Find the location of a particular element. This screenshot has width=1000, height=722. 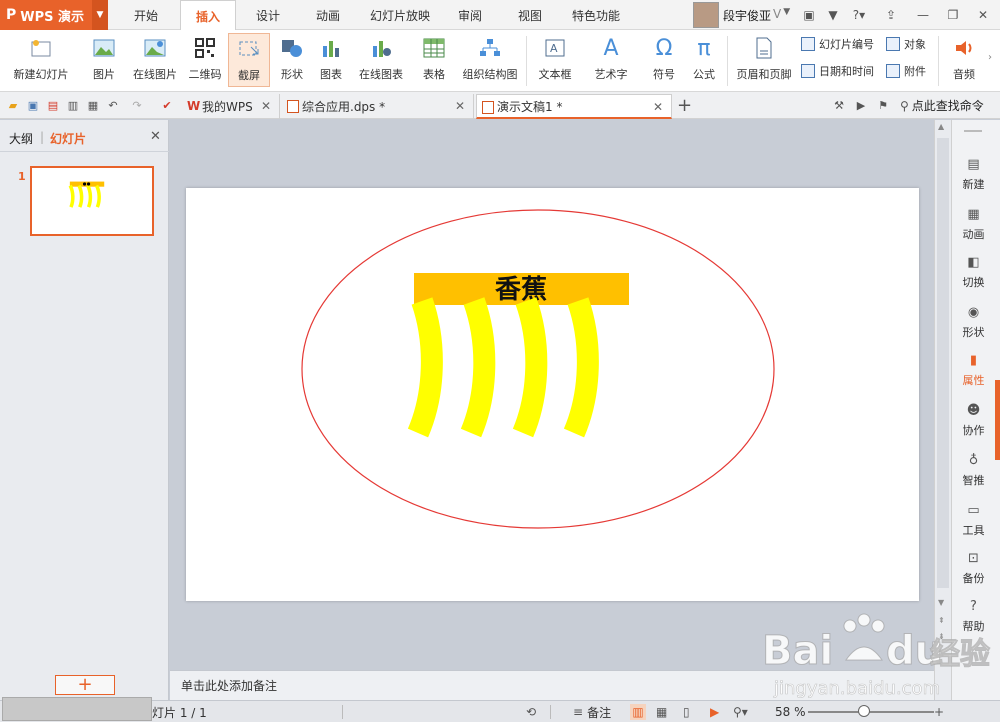

sidepane-transition: ◧ 切换 is located at coordinates (973, 272).